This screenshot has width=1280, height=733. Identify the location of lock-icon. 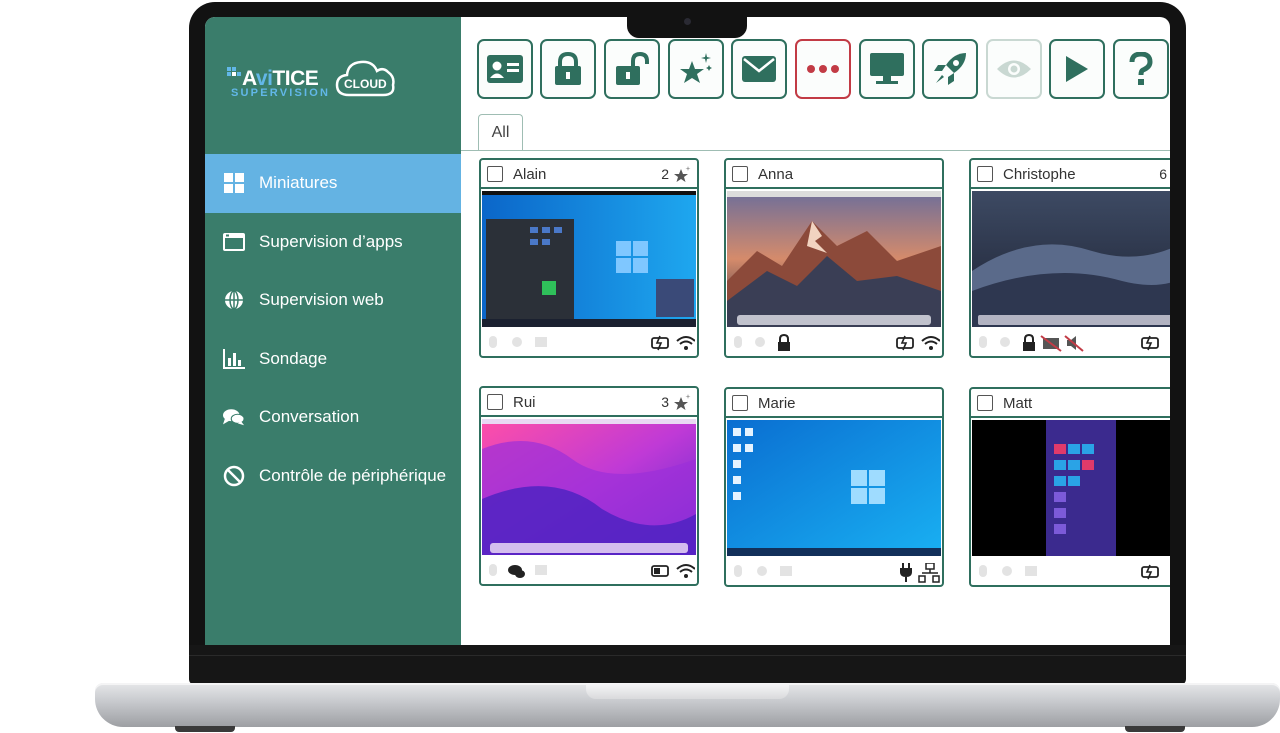
(568, 68).